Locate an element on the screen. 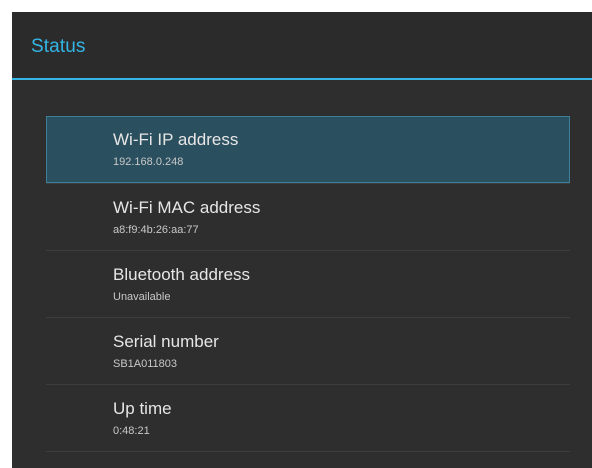 The width and height of the screenshot is (592, 468). page-title: Status is located at coordinates (58, 46).